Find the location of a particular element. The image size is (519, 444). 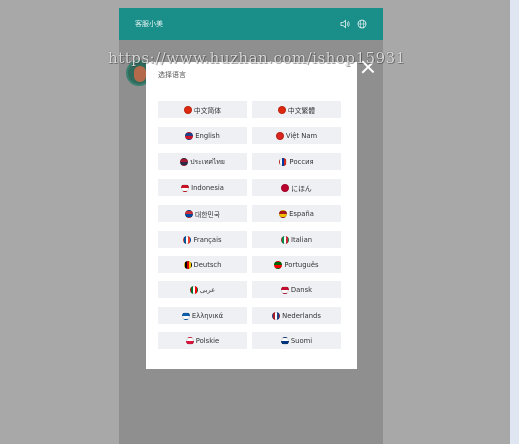

language-option: Português is located at coordinates (296, 264).